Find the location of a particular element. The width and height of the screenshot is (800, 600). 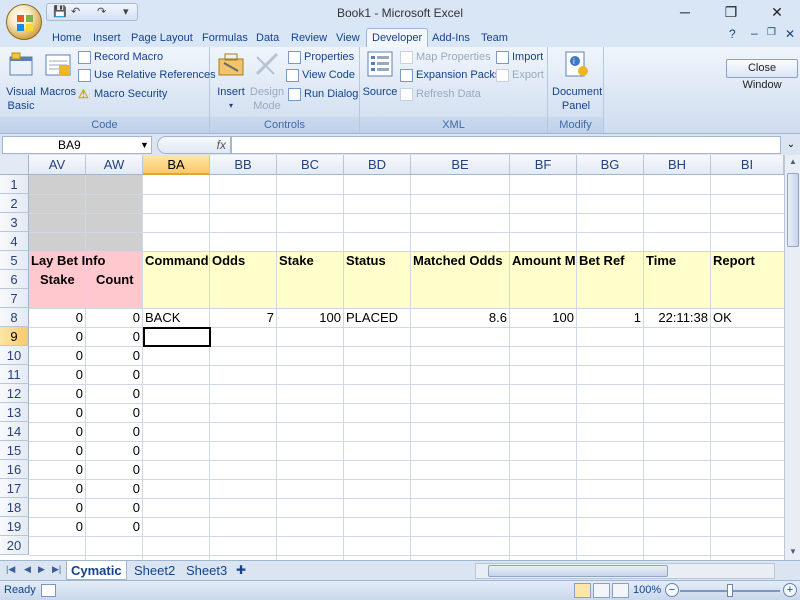

cell: BACK is located at coordinates (177, 317).